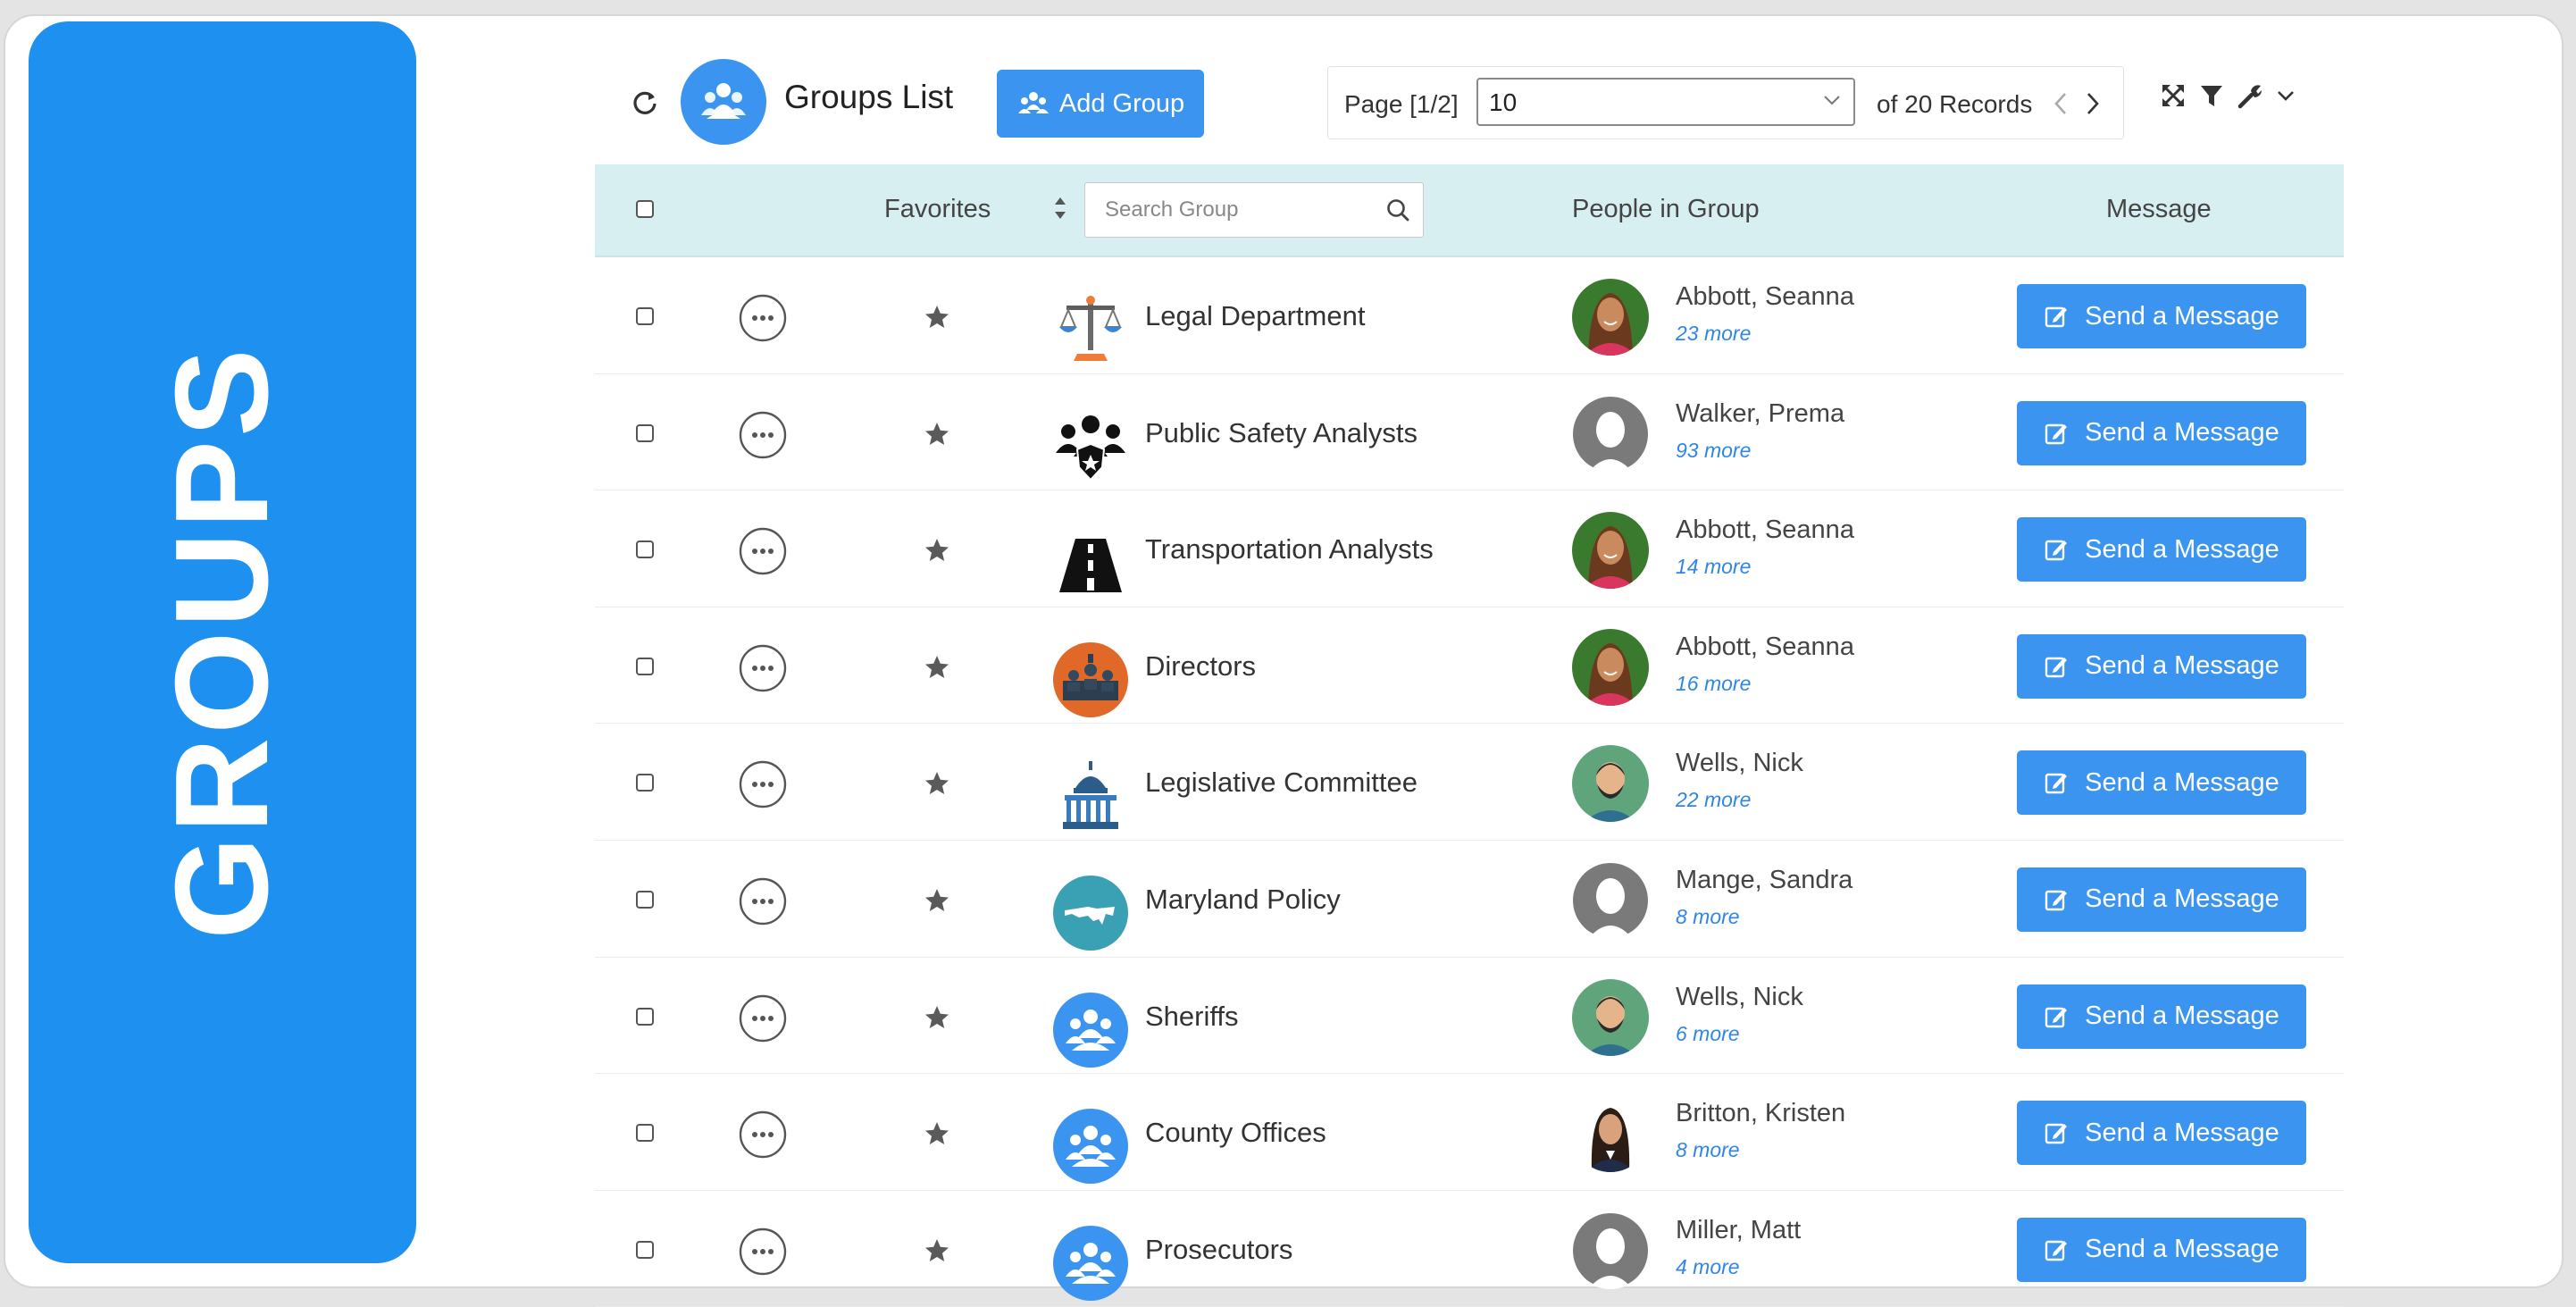 The width and height of the screenshot is (2576, 1307). Describe the element at coordinates (1289, 549) in the screenshot. I see `group-name: Transportation Analysts` at that location.